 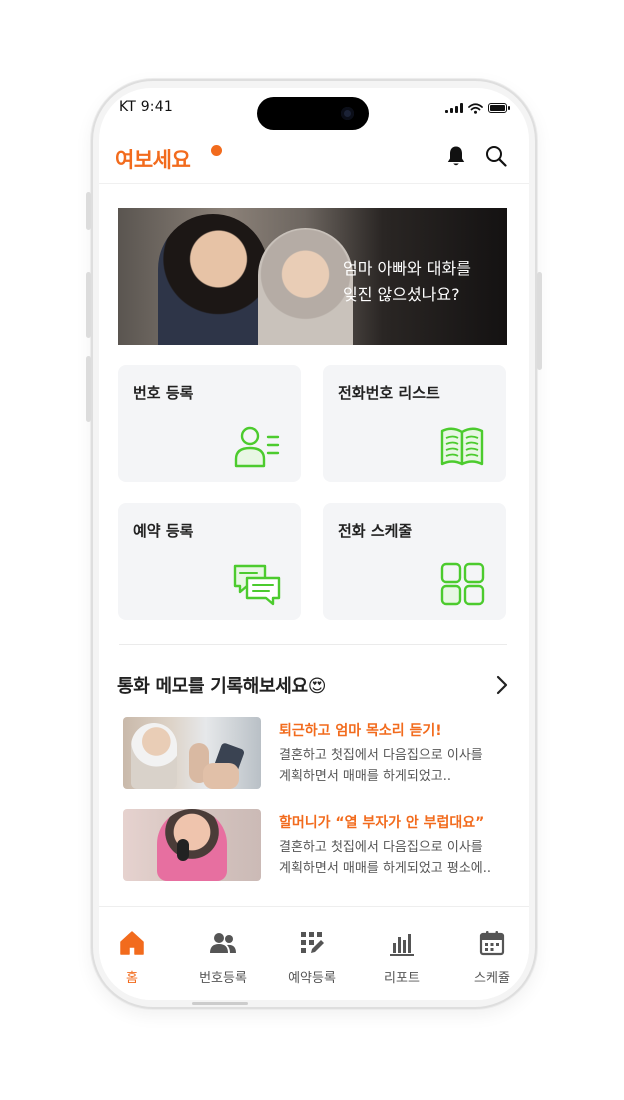 I want to click on camera-icon, so click(x=347, y=113).